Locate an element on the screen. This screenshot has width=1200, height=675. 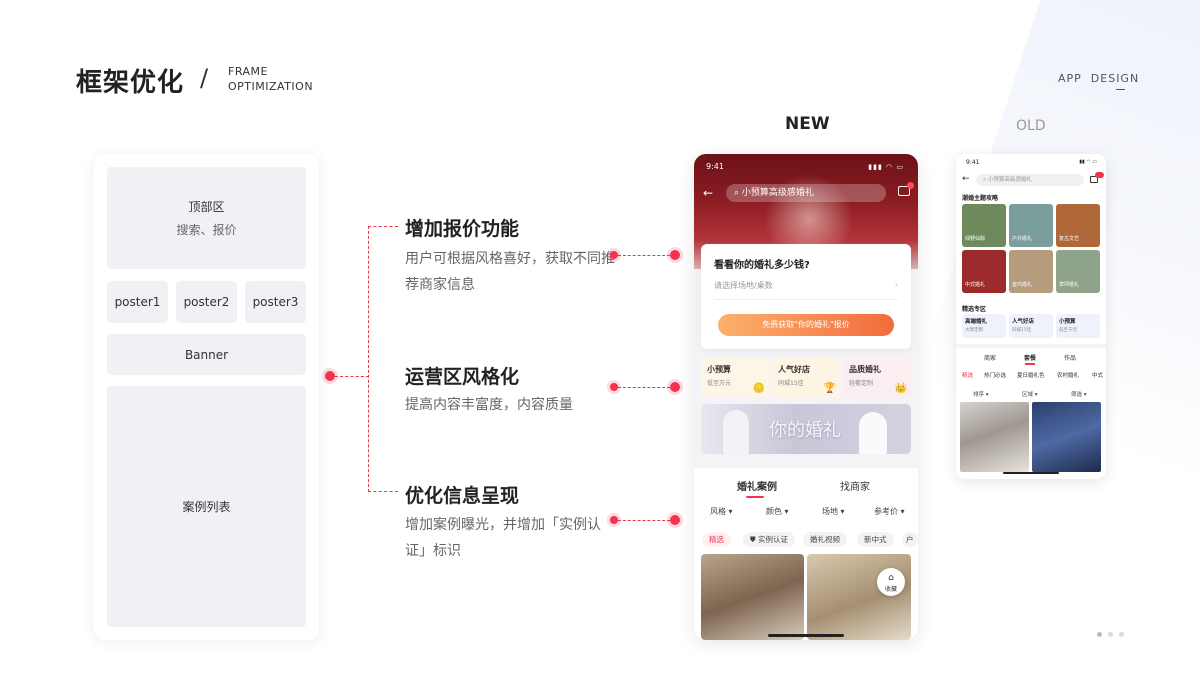
shield-icon: ⛊ is located at coordinates (753, 539).